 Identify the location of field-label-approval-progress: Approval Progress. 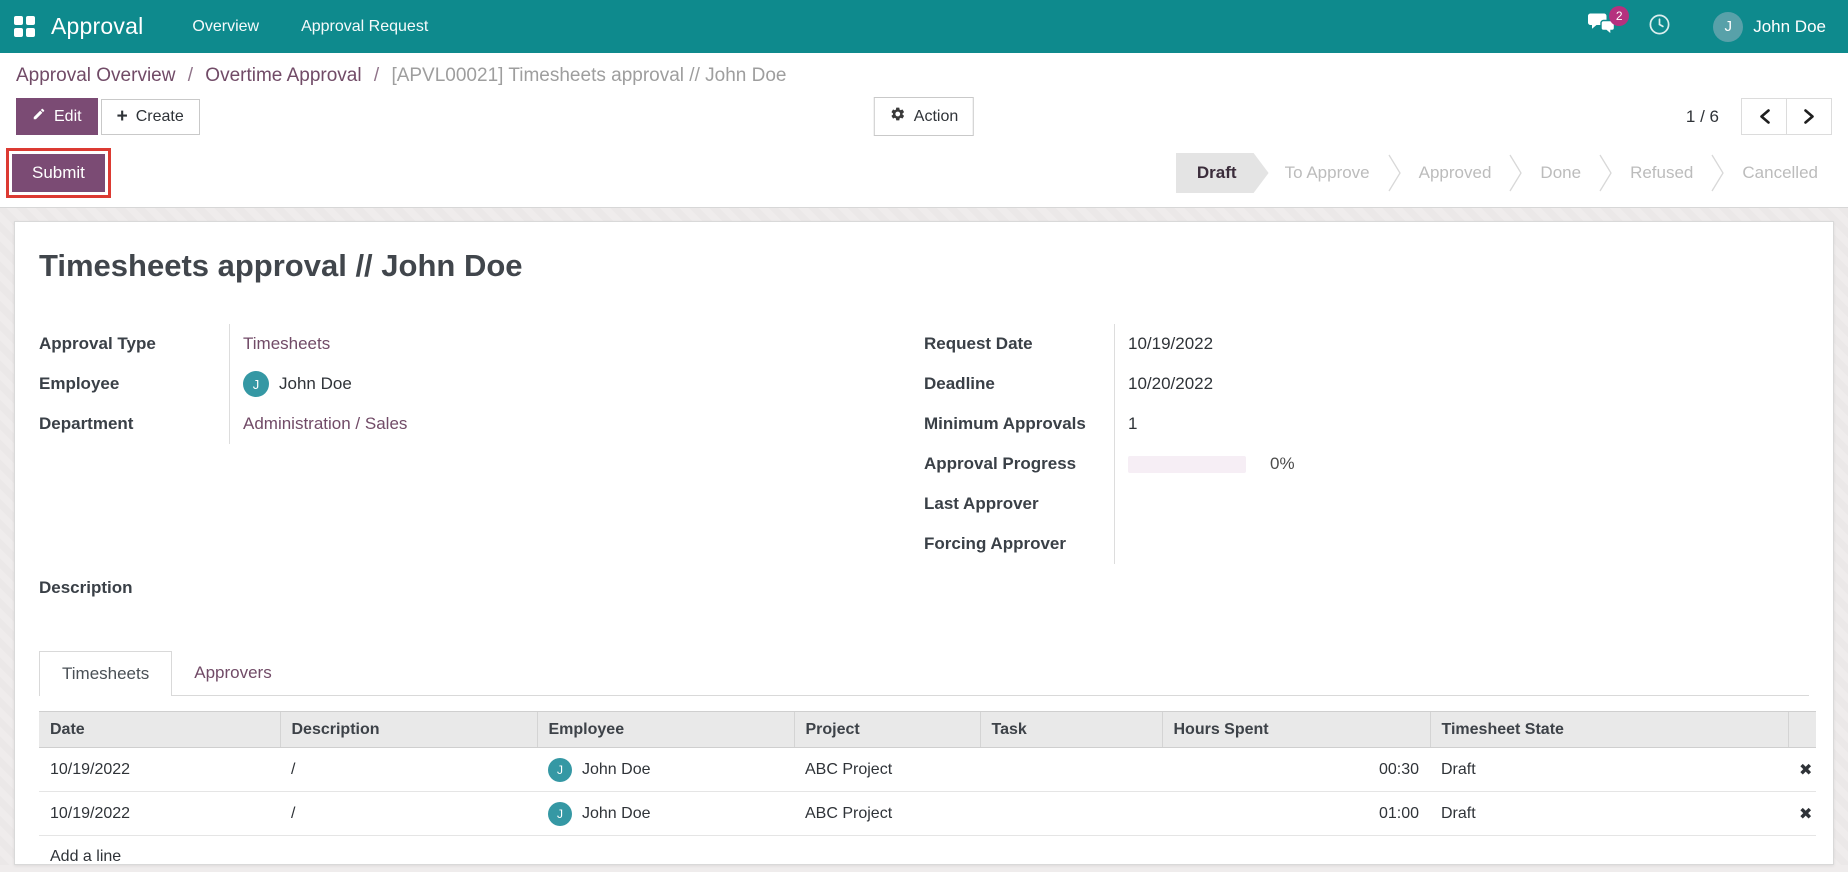
(1000, 463).